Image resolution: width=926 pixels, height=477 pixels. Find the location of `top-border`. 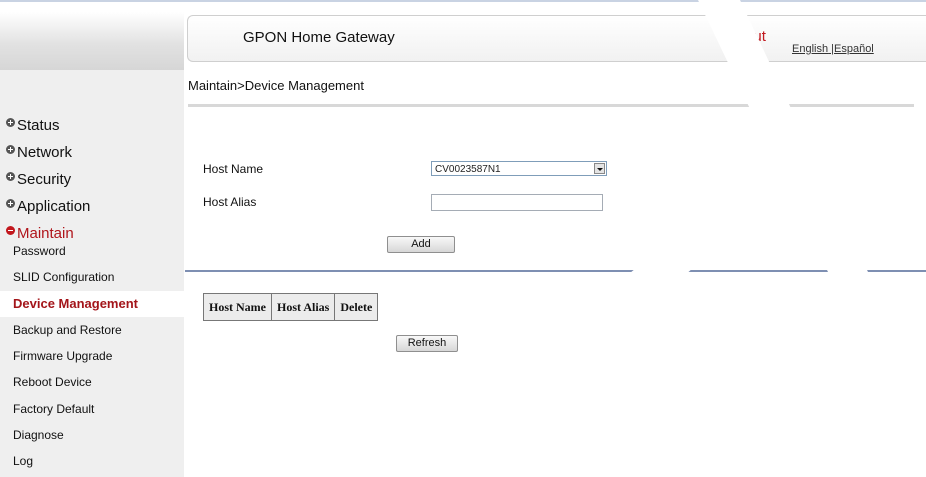

top-border is located at coordinates (463, 1).